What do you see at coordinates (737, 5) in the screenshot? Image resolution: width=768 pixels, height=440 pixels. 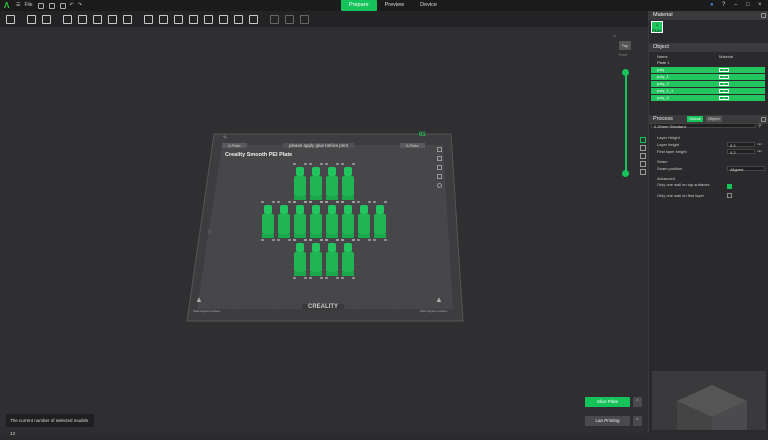 I see `minimize-icon: –` at bounding box center [737, 5].